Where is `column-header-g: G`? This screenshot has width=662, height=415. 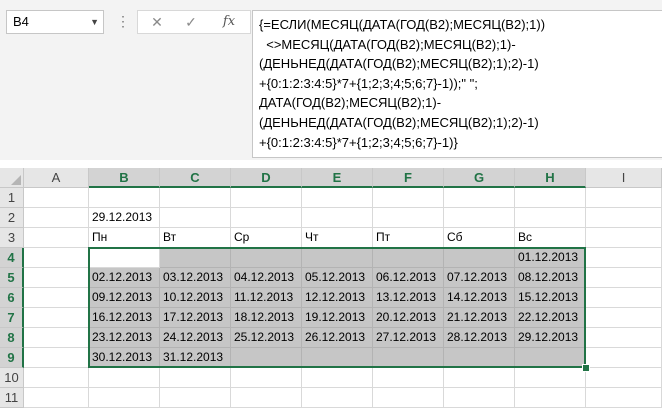
column-header-g: G is located at coordinates (479, 178).